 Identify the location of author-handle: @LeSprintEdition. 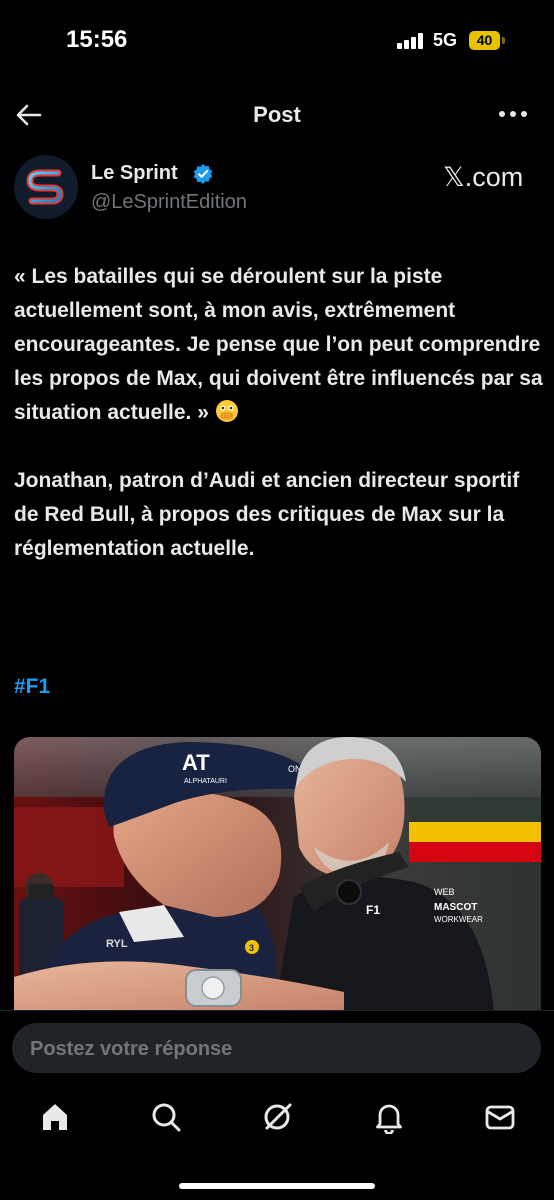
(169, 202).